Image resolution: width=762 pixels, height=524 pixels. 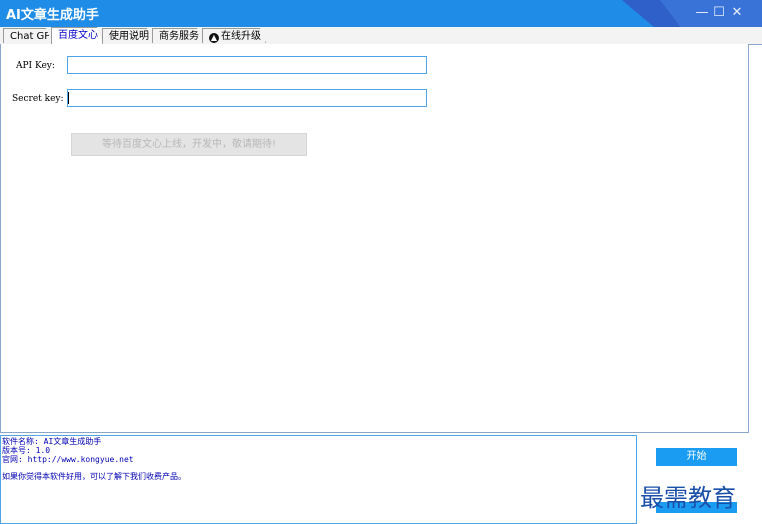 What do you see at coordinates (688, 498) in the screenshot?
I see `watermark: 最需教育` at bounding box center [688, 498].